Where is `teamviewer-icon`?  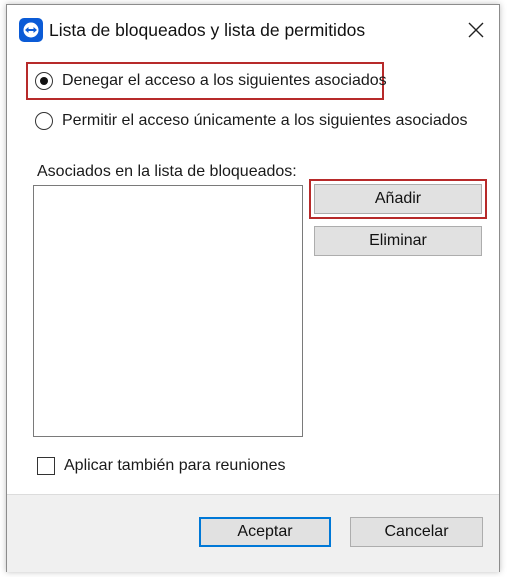
teamviewer-icon is located at coordinates (31, 30).